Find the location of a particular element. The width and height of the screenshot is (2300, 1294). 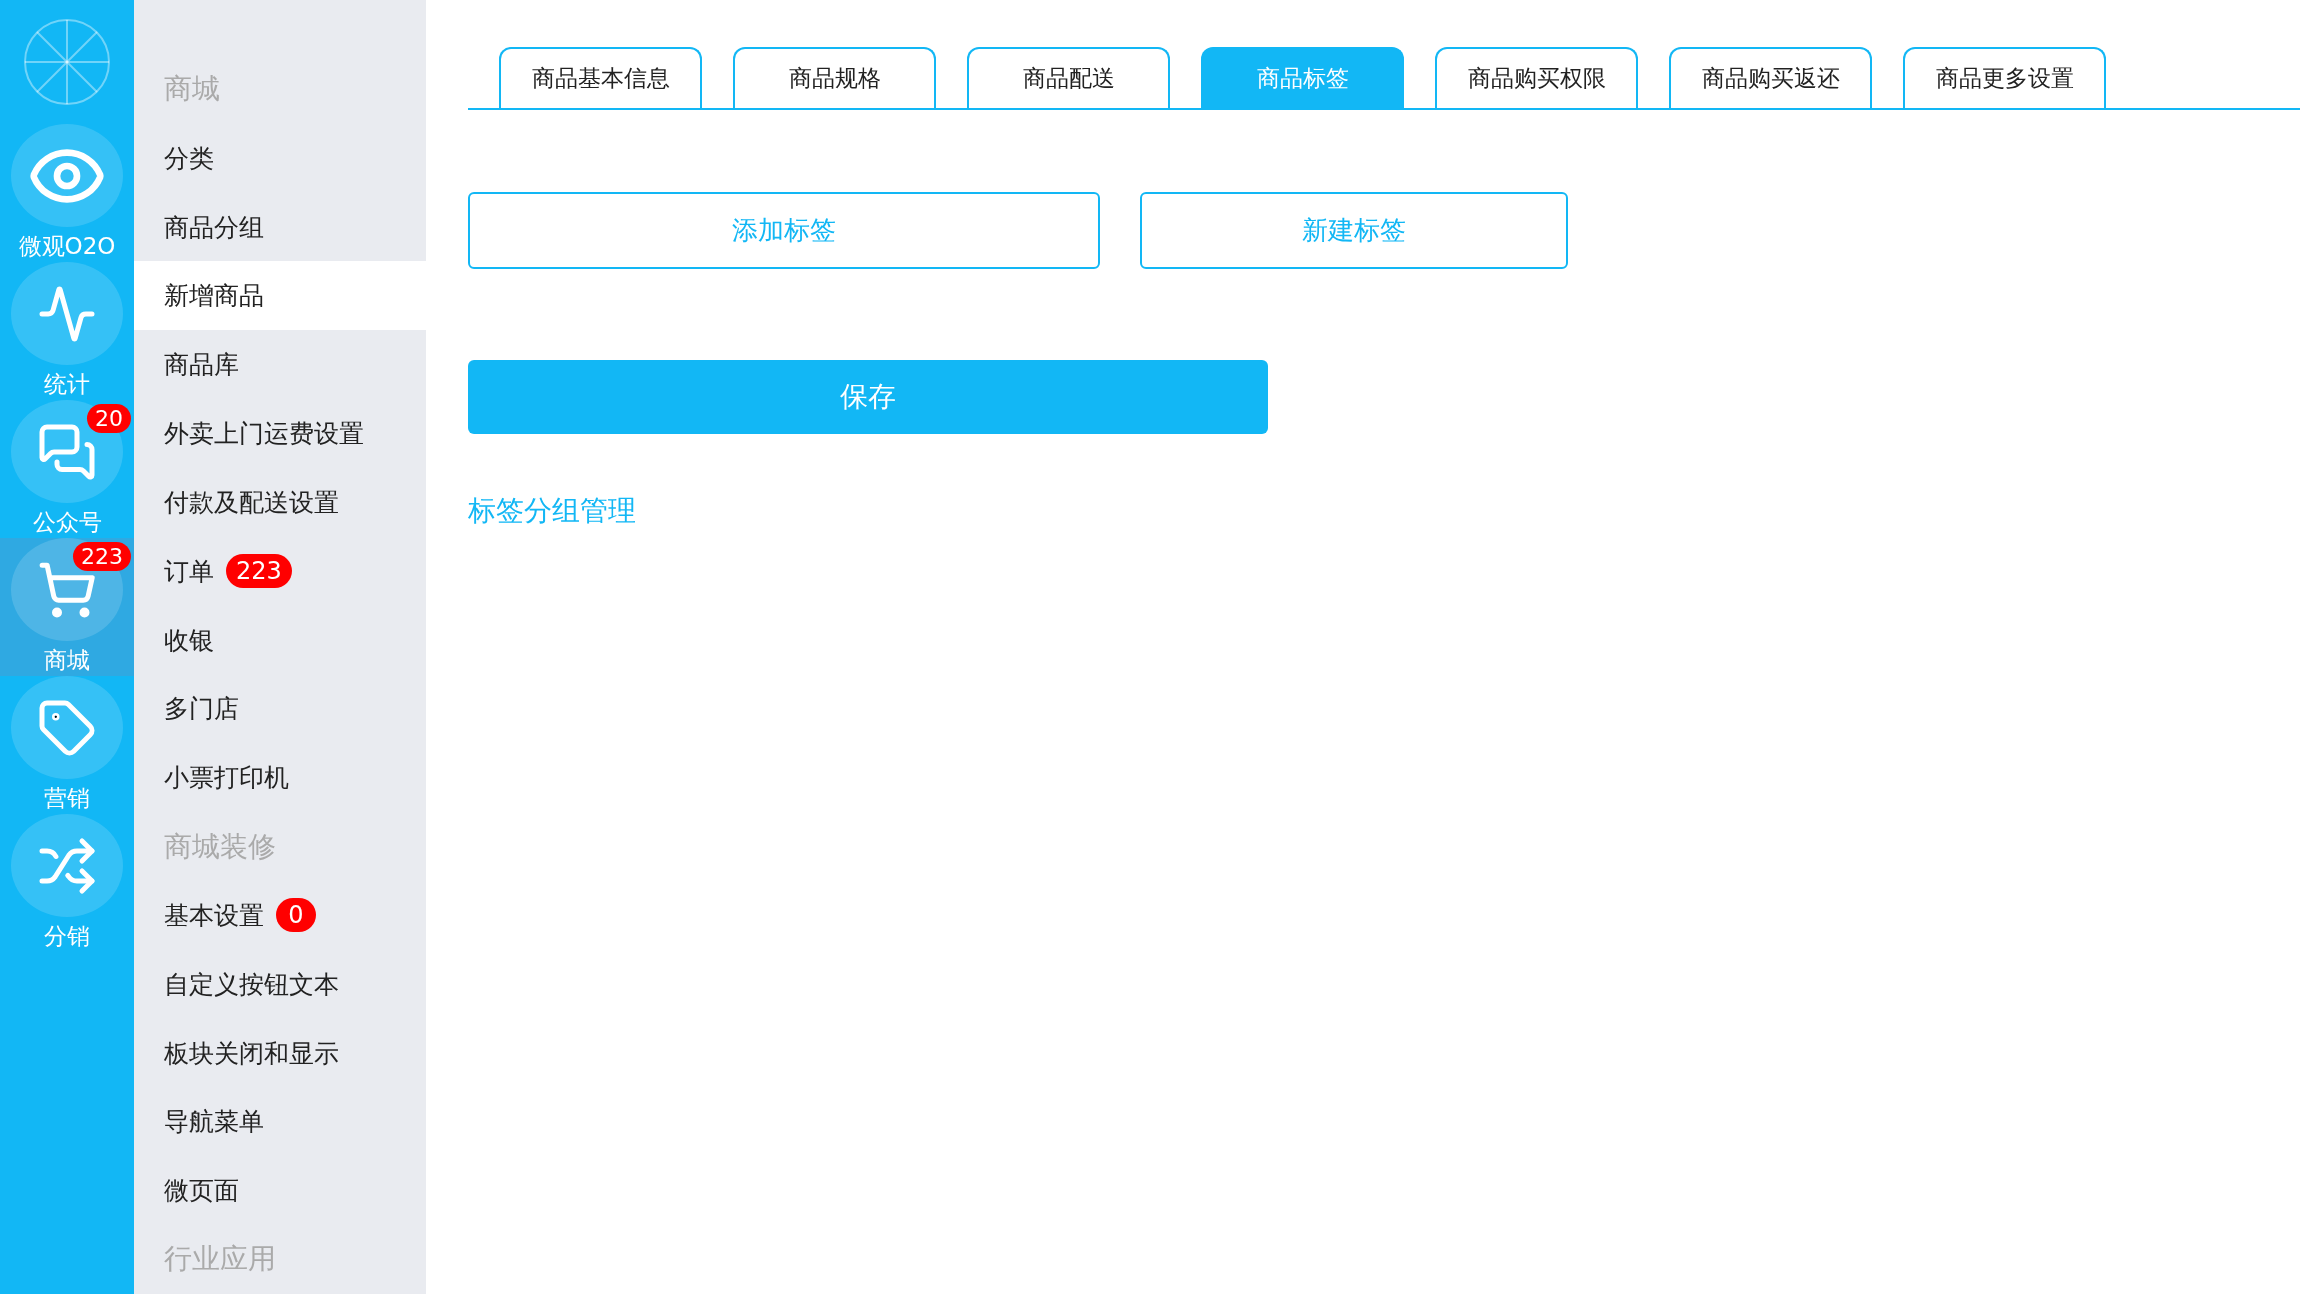

sidebar-item: 多门店 is located at coordinates (280, 709).